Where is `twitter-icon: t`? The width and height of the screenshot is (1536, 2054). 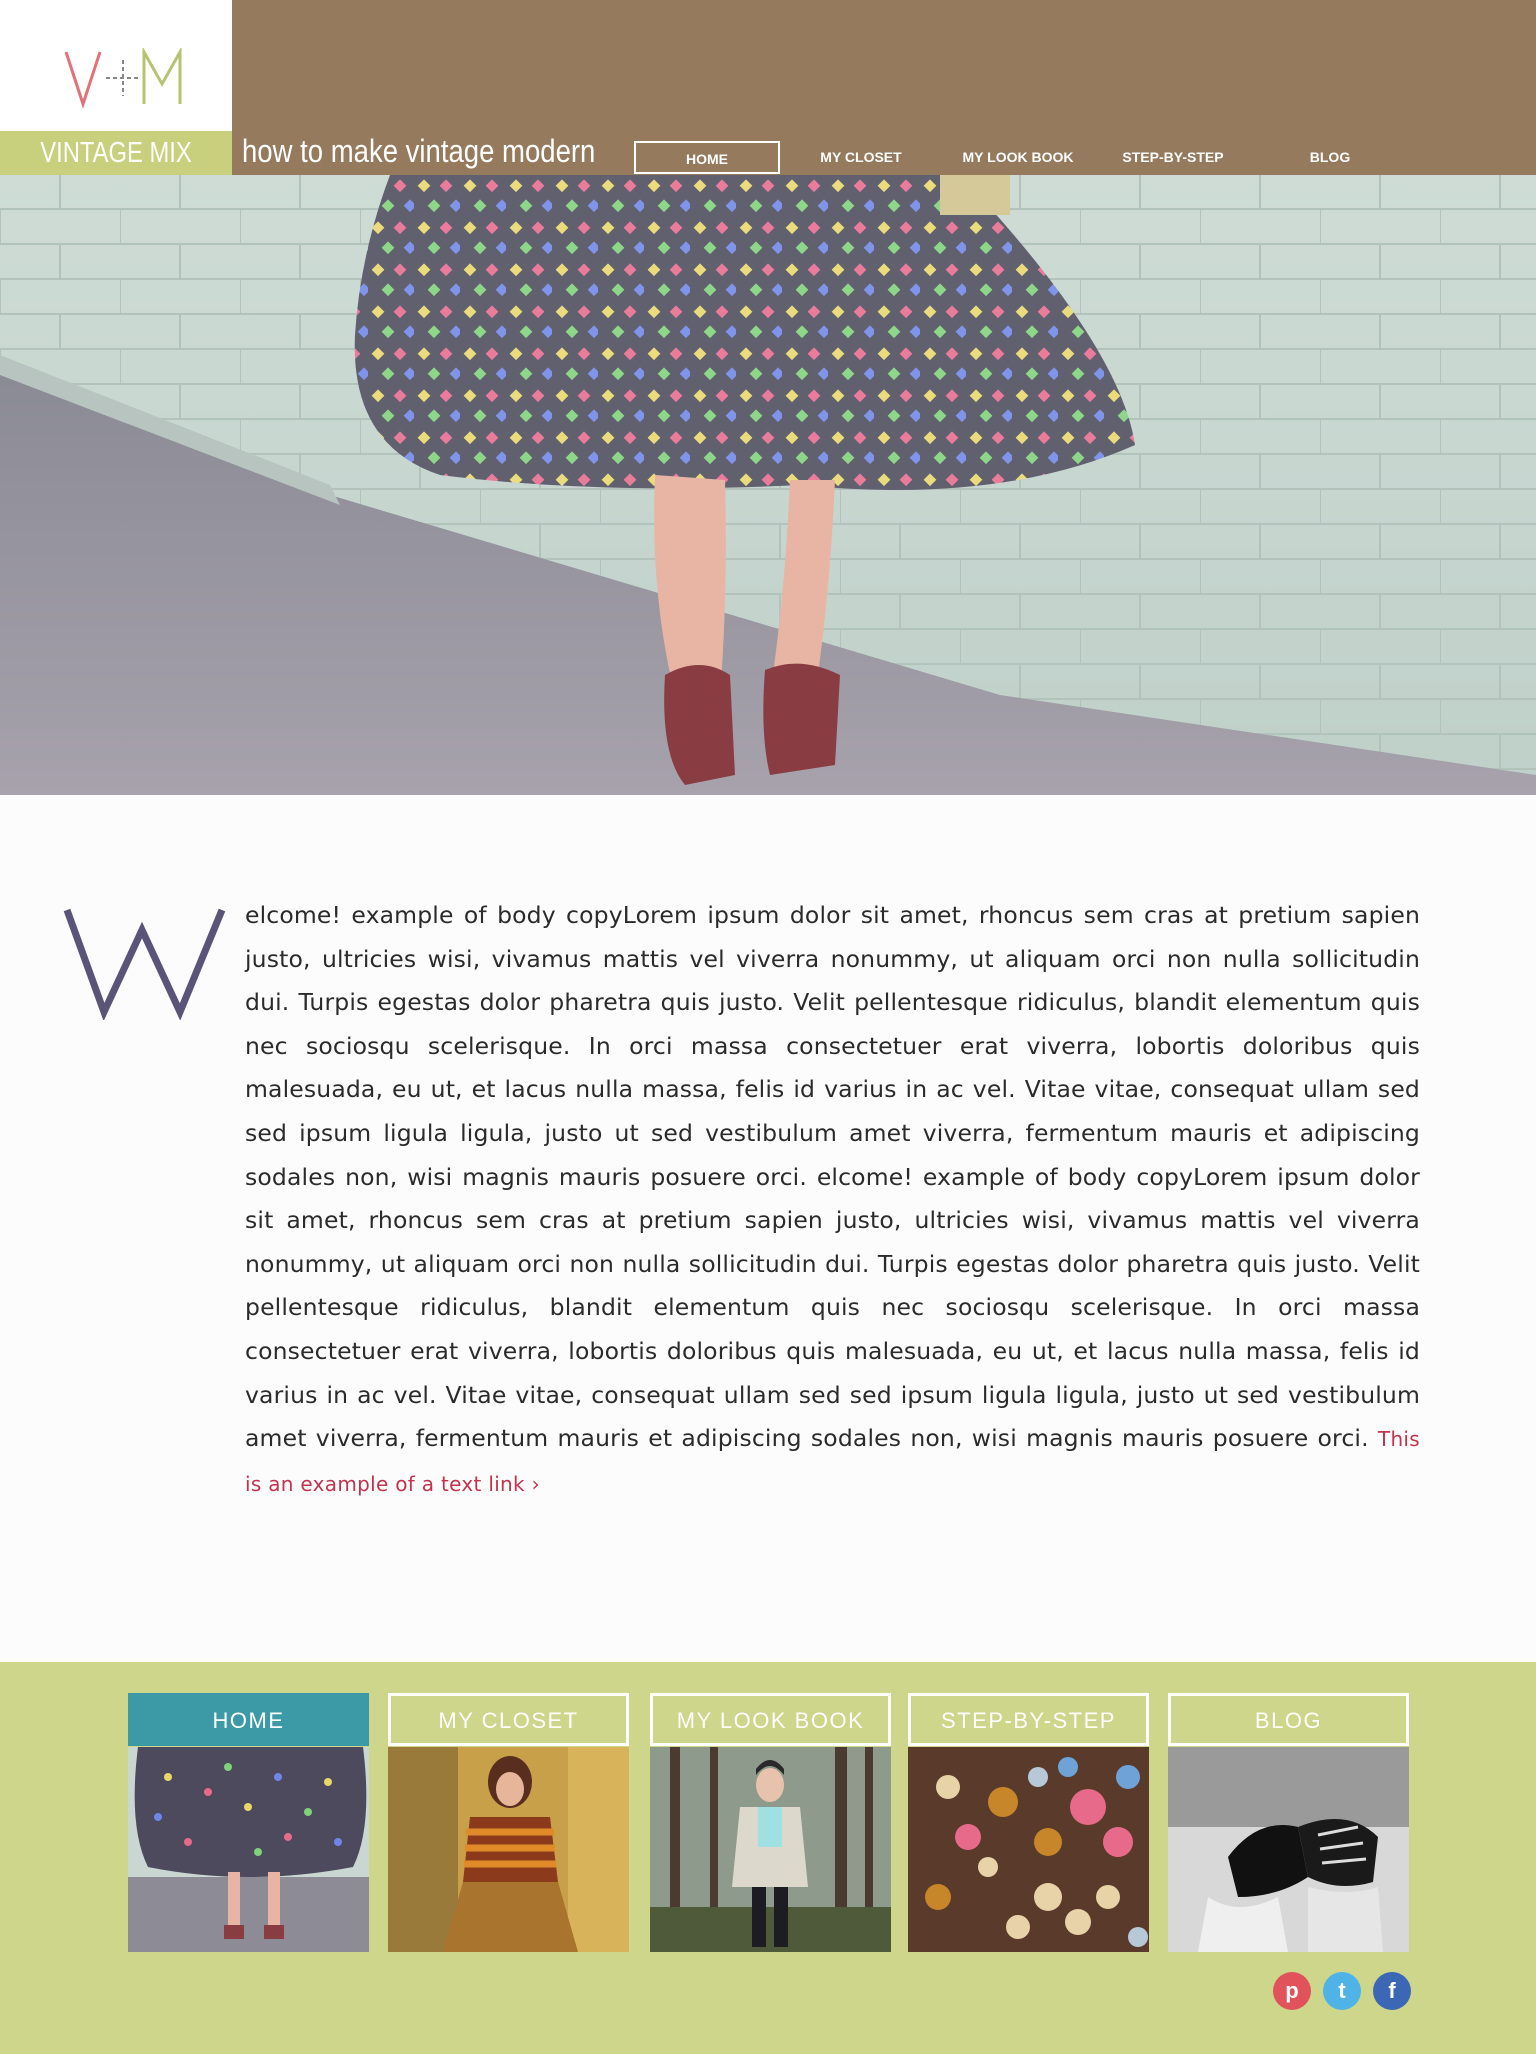 twitter-icon: t is located at coordinates (1342, 1991).